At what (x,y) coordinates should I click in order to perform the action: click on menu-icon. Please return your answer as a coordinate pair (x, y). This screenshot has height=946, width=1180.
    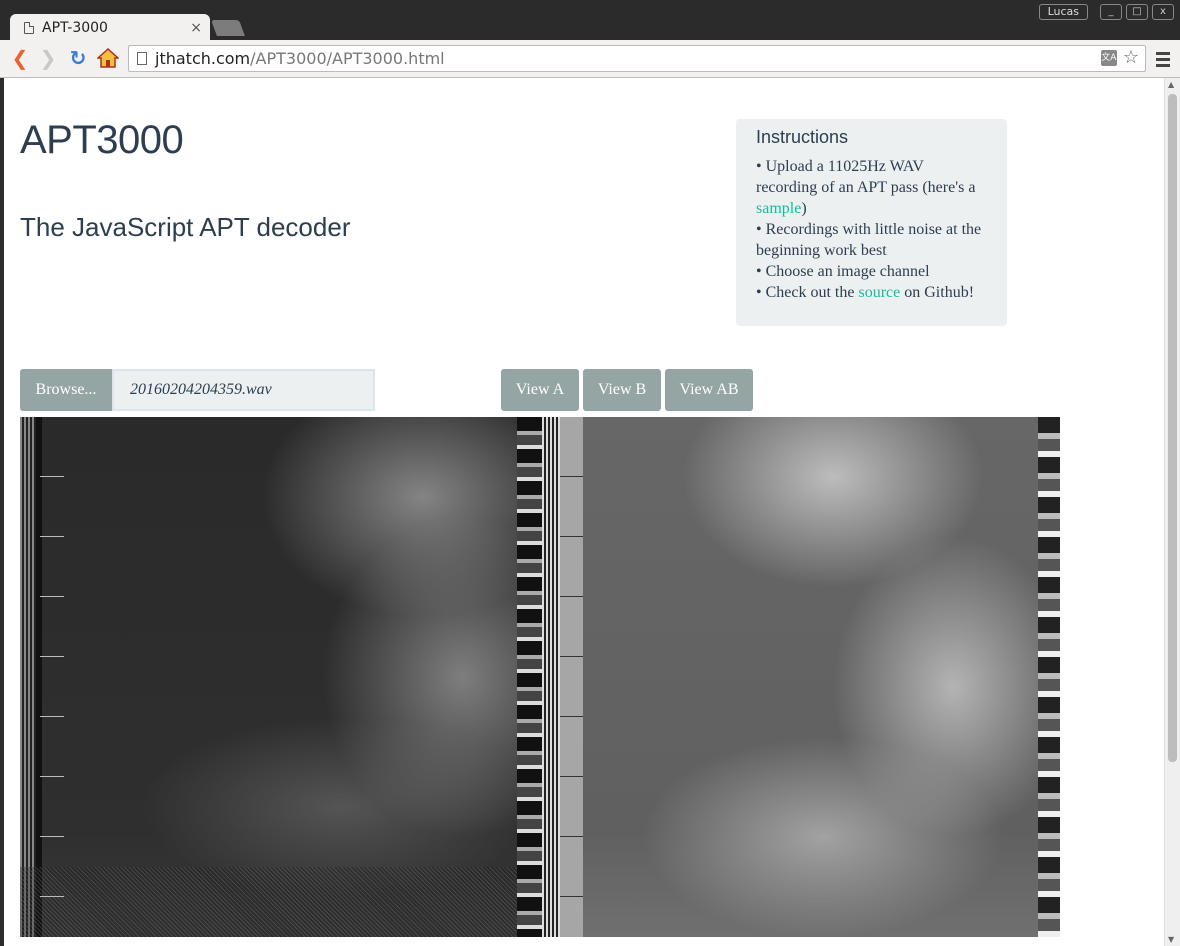
    Looking at the image, I should click on (1163, 61).